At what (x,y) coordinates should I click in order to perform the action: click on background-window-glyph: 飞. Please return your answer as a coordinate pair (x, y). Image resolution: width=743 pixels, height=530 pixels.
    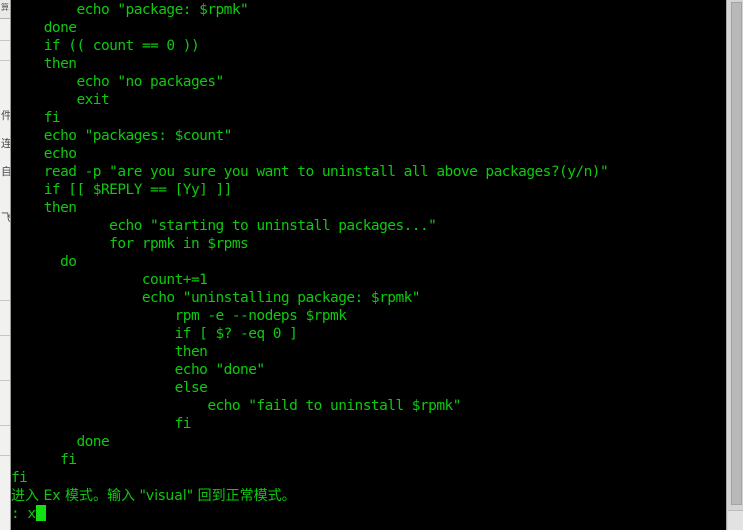
    Looking at the image, I should click on (6, 218).